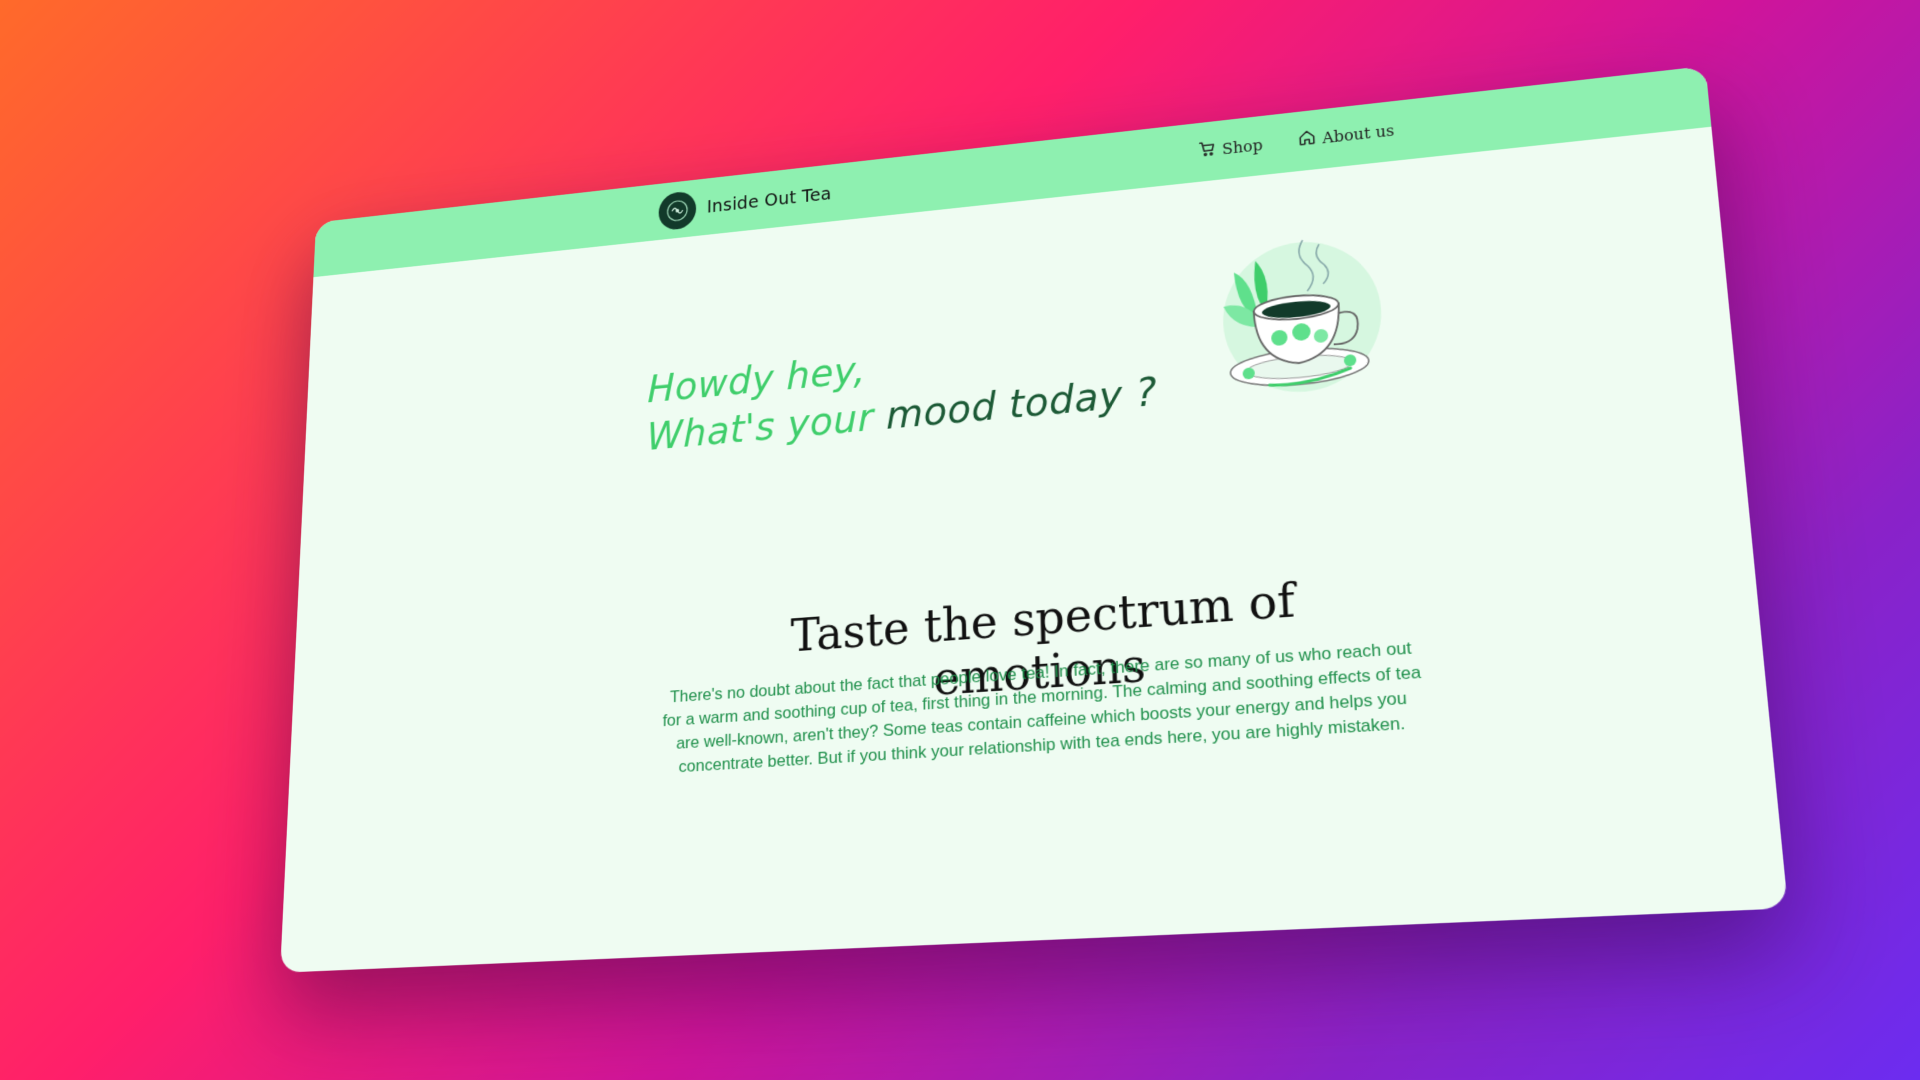 This screenshot has width=1920, height=1080. I want to click on tea-seal-logo-icon, so click(677, 210).